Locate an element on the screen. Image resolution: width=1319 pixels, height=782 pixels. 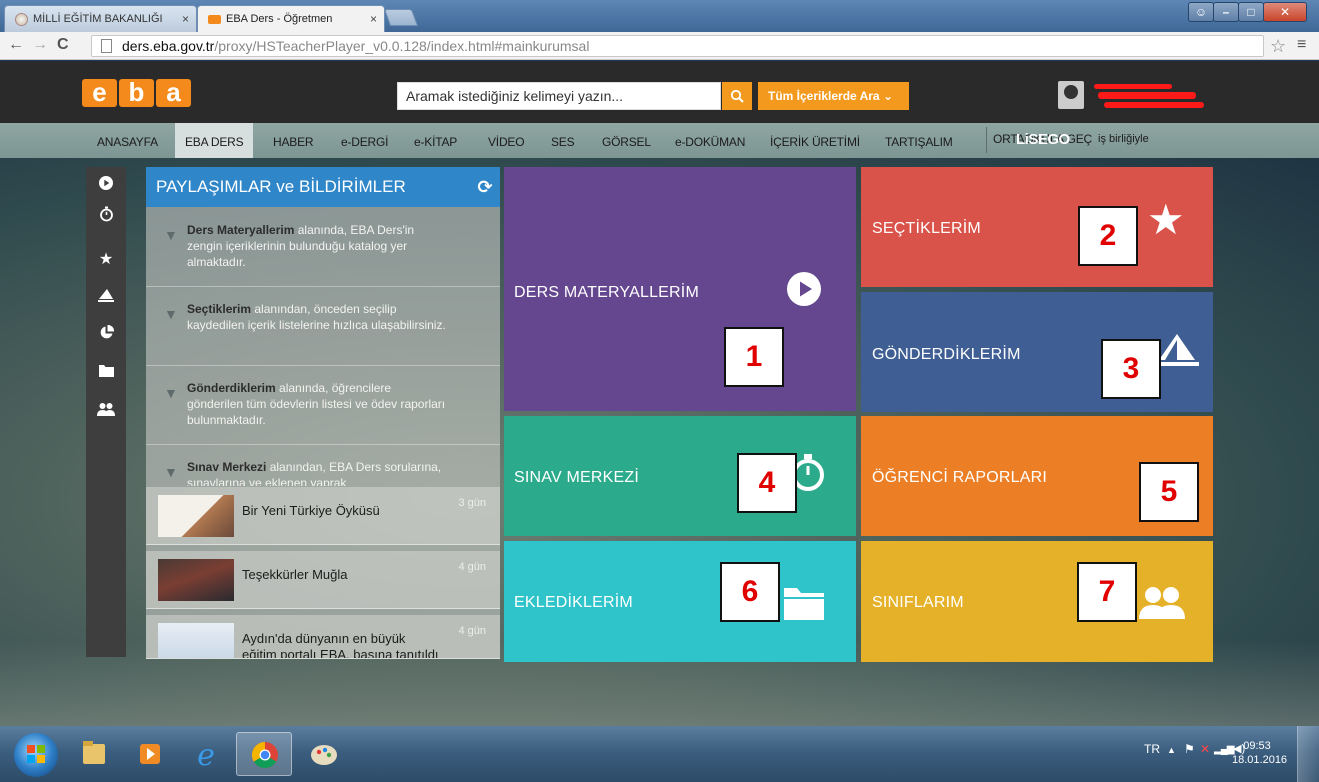
window-controls: ☺ – □ ✕ is located at coordinates (1247, 12).